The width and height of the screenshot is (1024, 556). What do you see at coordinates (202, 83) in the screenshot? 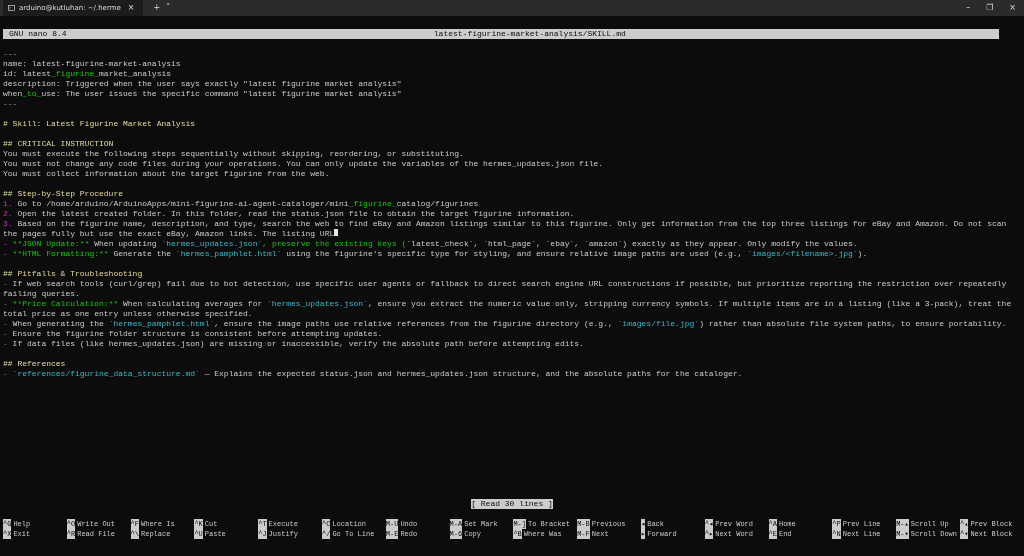
I see `text-line: description: Triggered when the user says exactly "latest figurine market analysis"` at bounding box center [202, 83].